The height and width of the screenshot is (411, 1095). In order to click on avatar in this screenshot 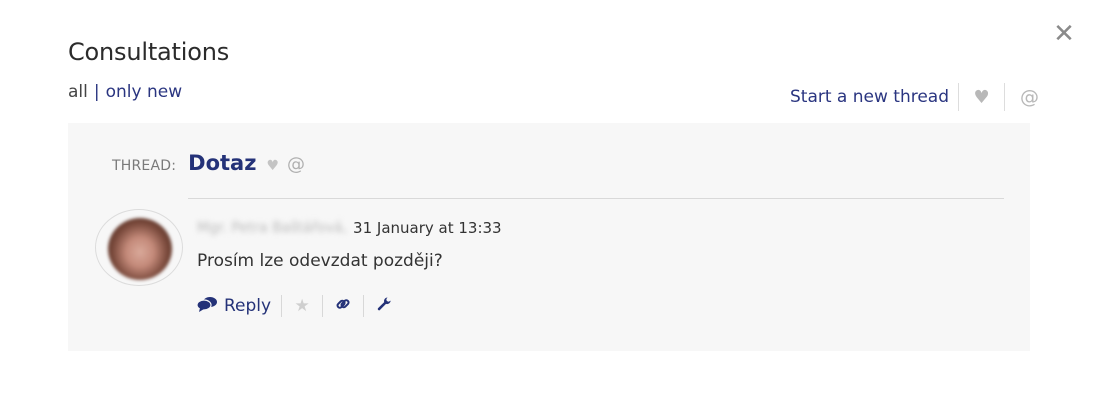, I will do `click(139, 247)`.